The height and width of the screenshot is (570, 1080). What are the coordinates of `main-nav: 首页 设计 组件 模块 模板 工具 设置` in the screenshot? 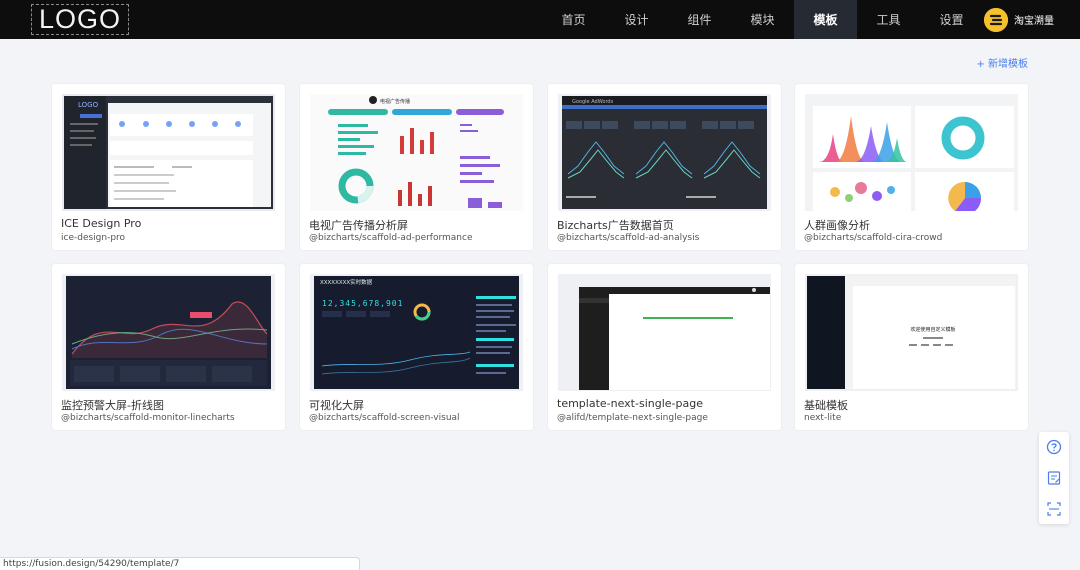 It's located at (762, 19).